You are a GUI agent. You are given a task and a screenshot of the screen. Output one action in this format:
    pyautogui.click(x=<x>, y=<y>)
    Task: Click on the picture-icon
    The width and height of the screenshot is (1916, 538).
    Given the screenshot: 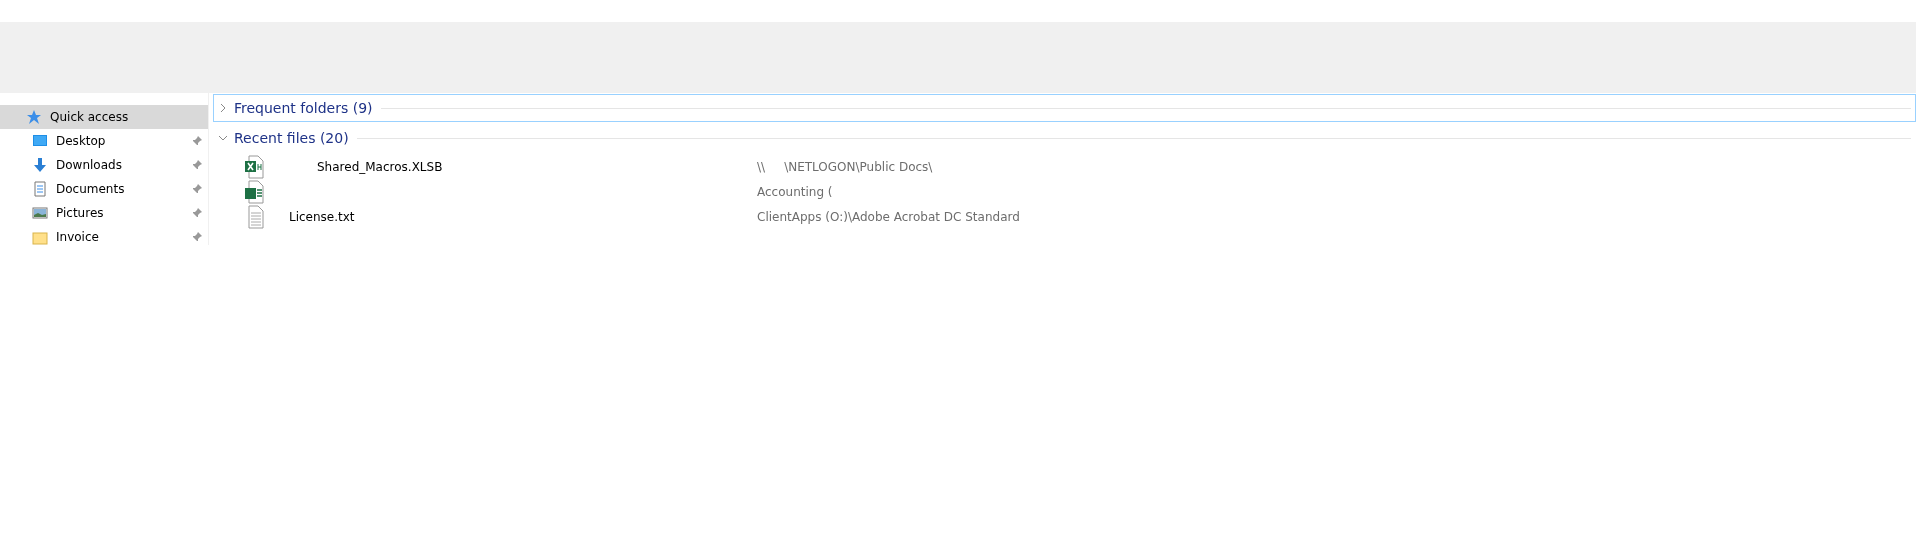 What is the action you would take?
    pyautogui.click(x=40, y=213)
    